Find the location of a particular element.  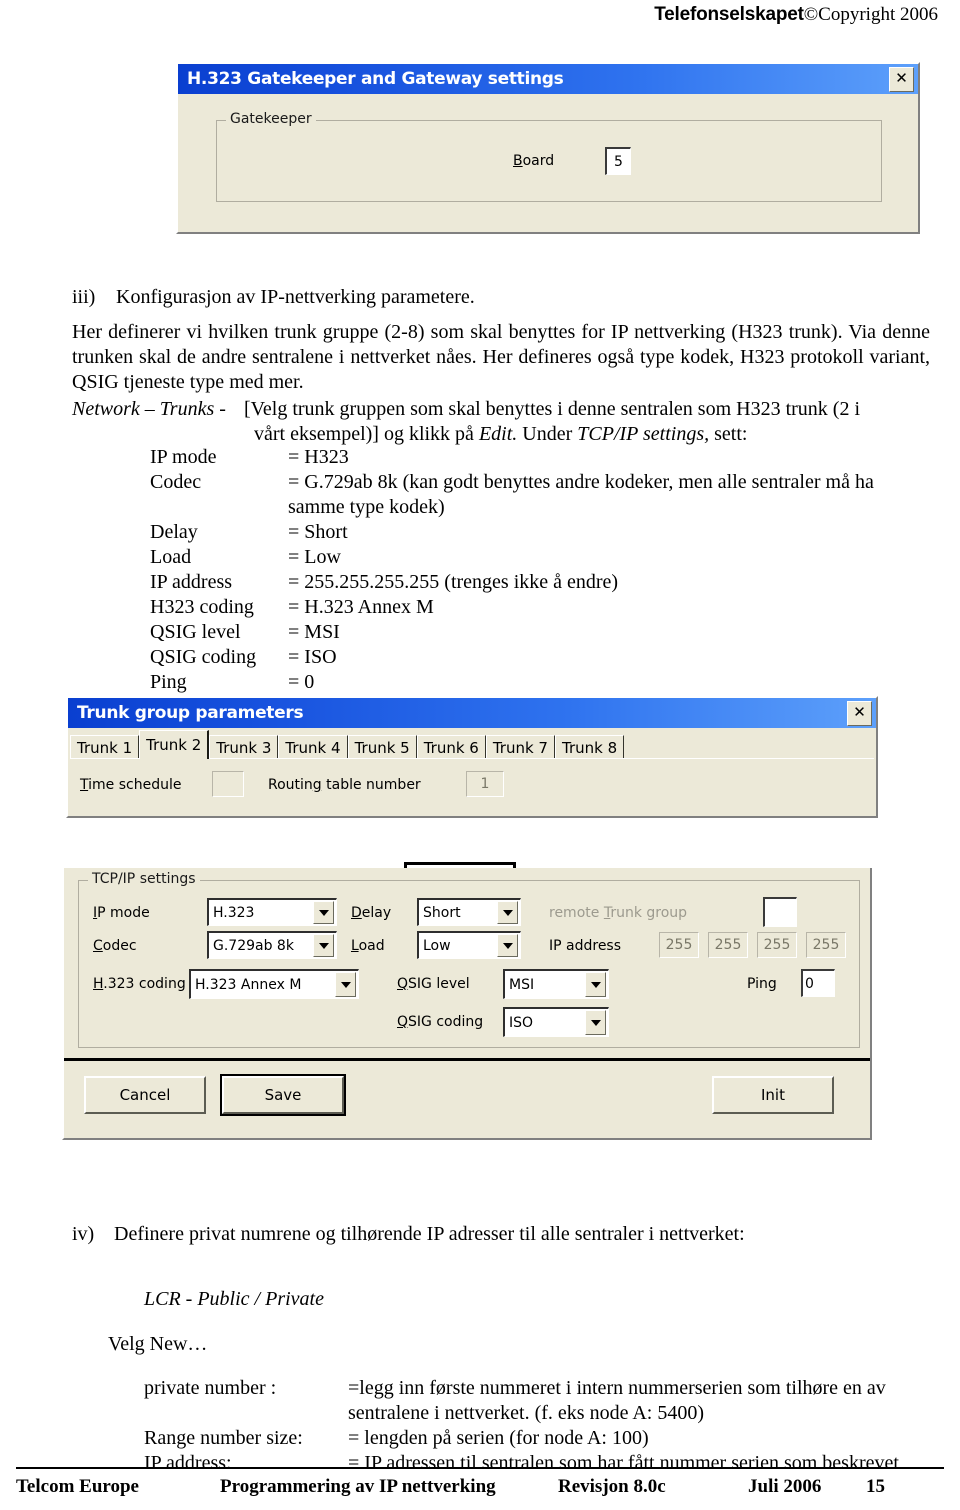

param-value: = ISO is located at coordinates (312, 657).